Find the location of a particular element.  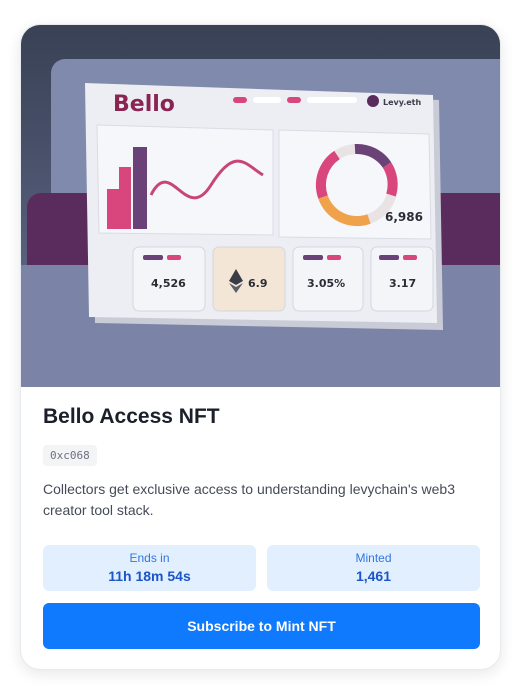

metric-tile-1: 4,526 is located at coordinates (169, 279).